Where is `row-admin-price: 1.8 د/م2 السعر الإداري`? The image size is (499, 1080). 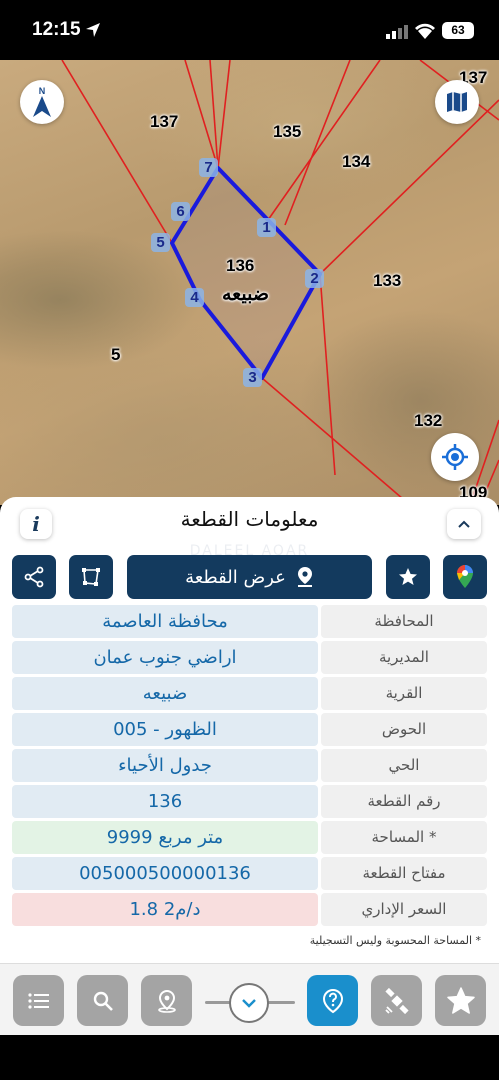 row-admin-price: 1.8 د/م2 السعر الإداري is located at coordinates (249, 909).